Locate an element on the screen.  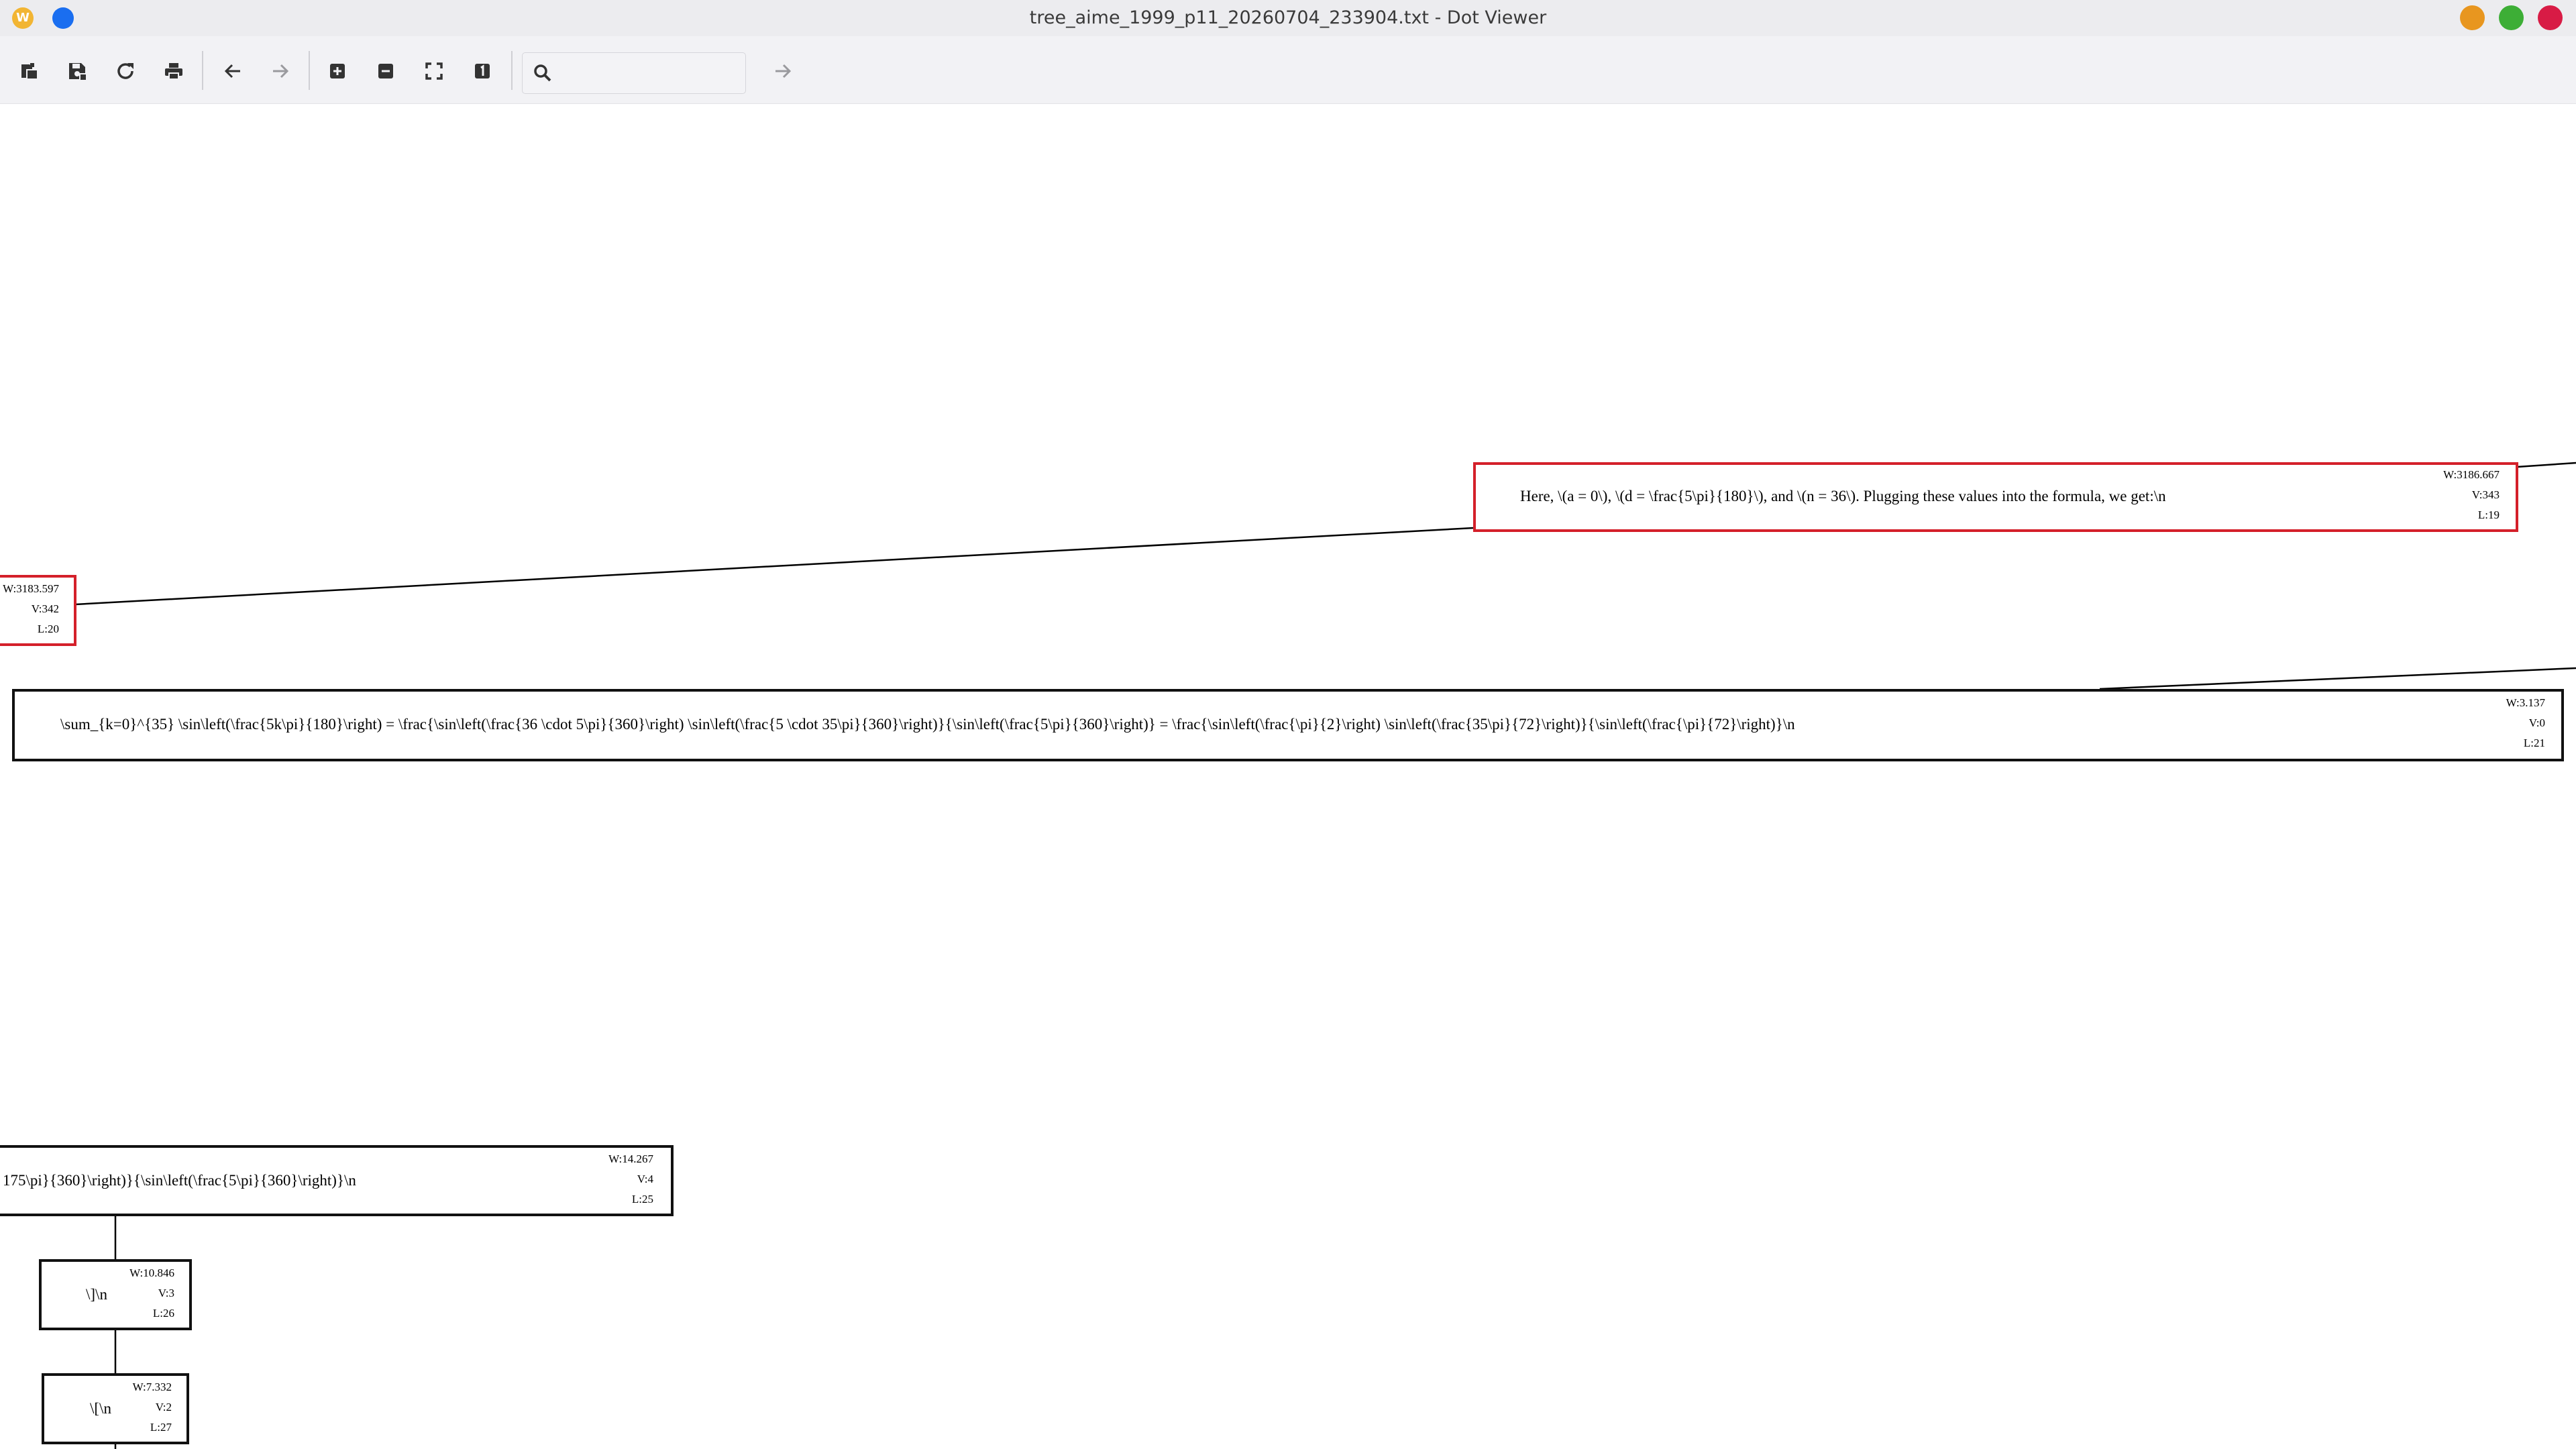
app-logo-icon: W is located at coordinates (23, 18).